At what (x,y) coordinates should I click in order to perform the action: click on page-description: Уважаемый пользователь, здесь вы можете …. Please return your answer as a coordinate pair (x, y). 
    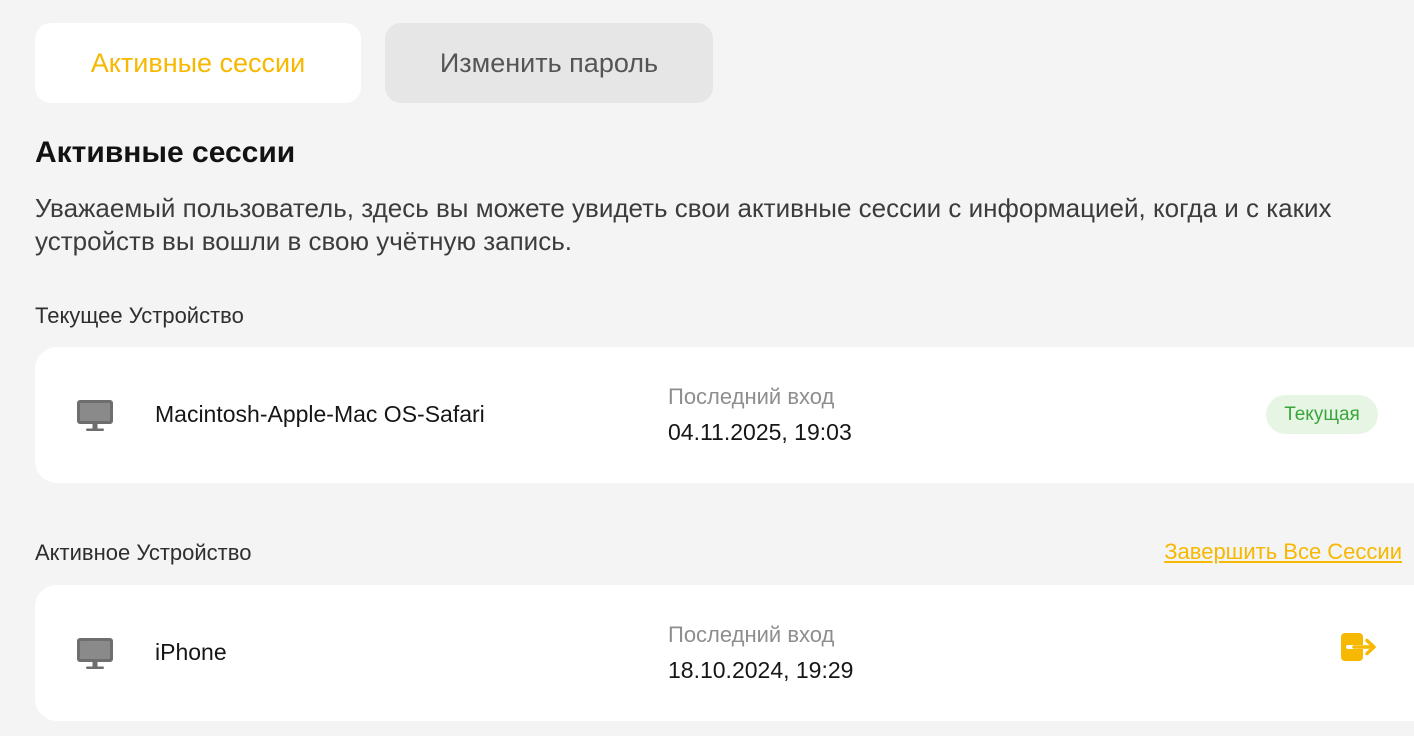
    Looking at the image, I should click on (683, 224).